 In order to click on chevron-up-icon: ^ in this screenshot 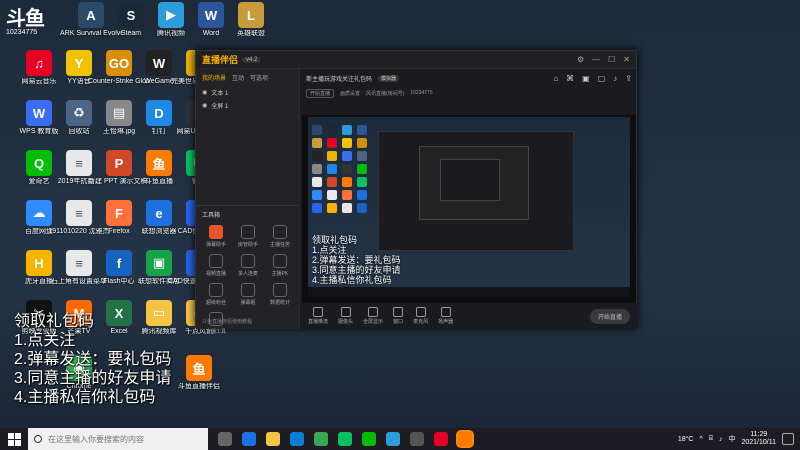, I will do `click(700, 439)`.